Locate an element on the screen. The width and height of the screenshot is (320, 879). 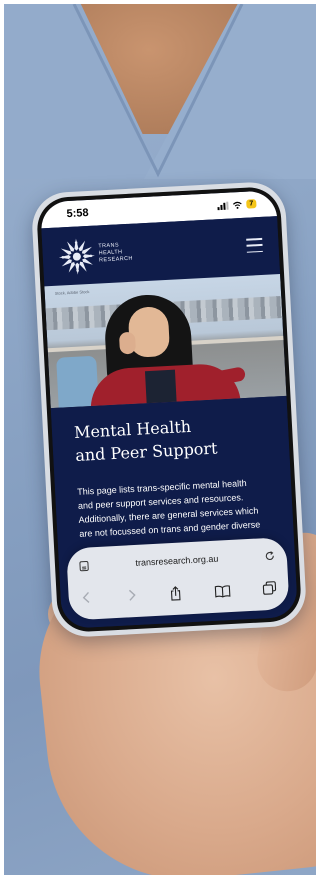
tabs-icon is located at coordinates (269, 588).